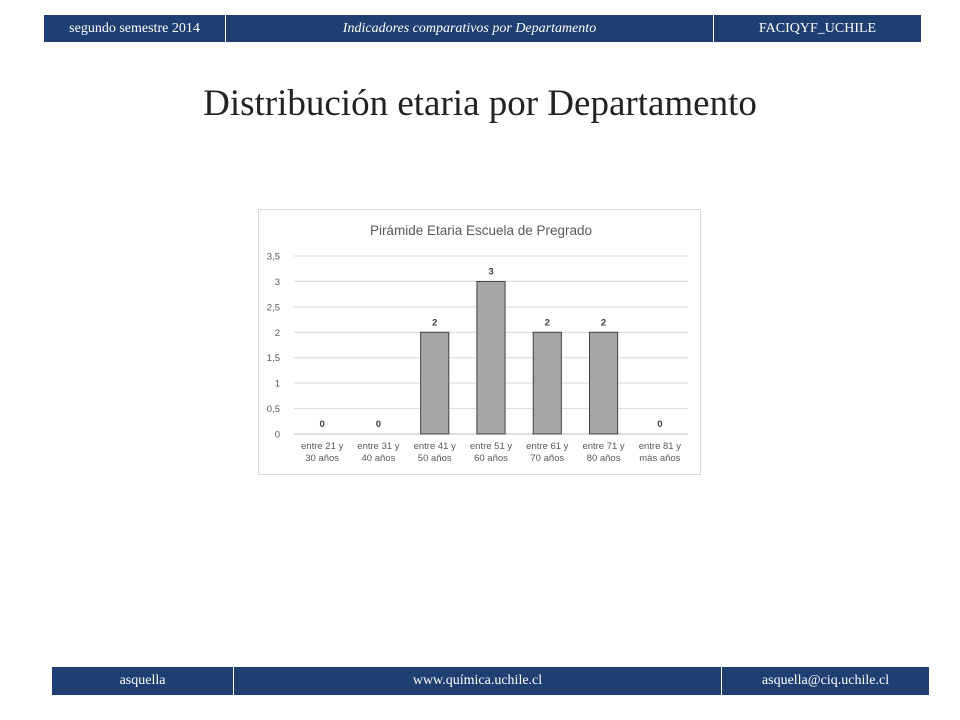  Describe the element at coordinates (480, 103) in the screenshot. I see `slide-title: Distribución etaria por Departamento` at that location.